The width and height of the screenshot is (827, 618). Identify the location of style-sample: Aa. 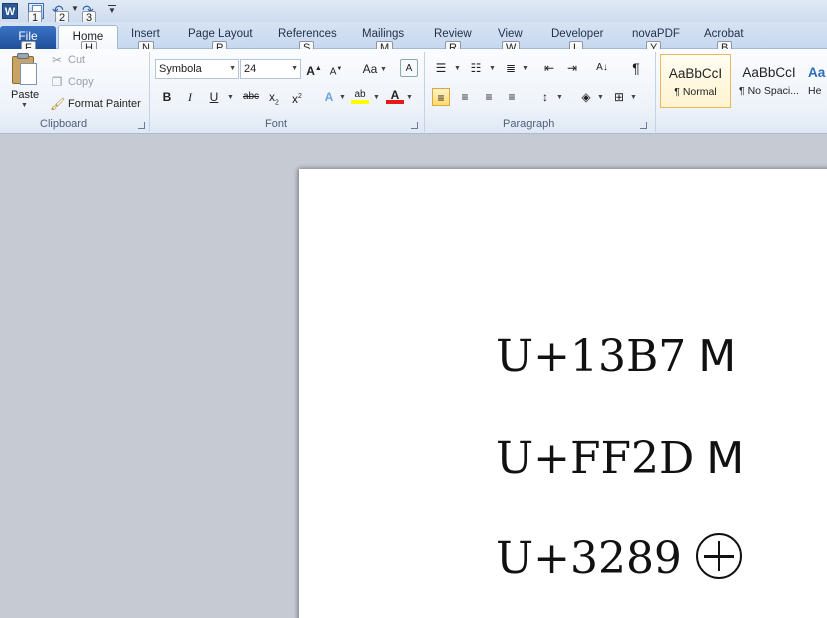
(817, 72).